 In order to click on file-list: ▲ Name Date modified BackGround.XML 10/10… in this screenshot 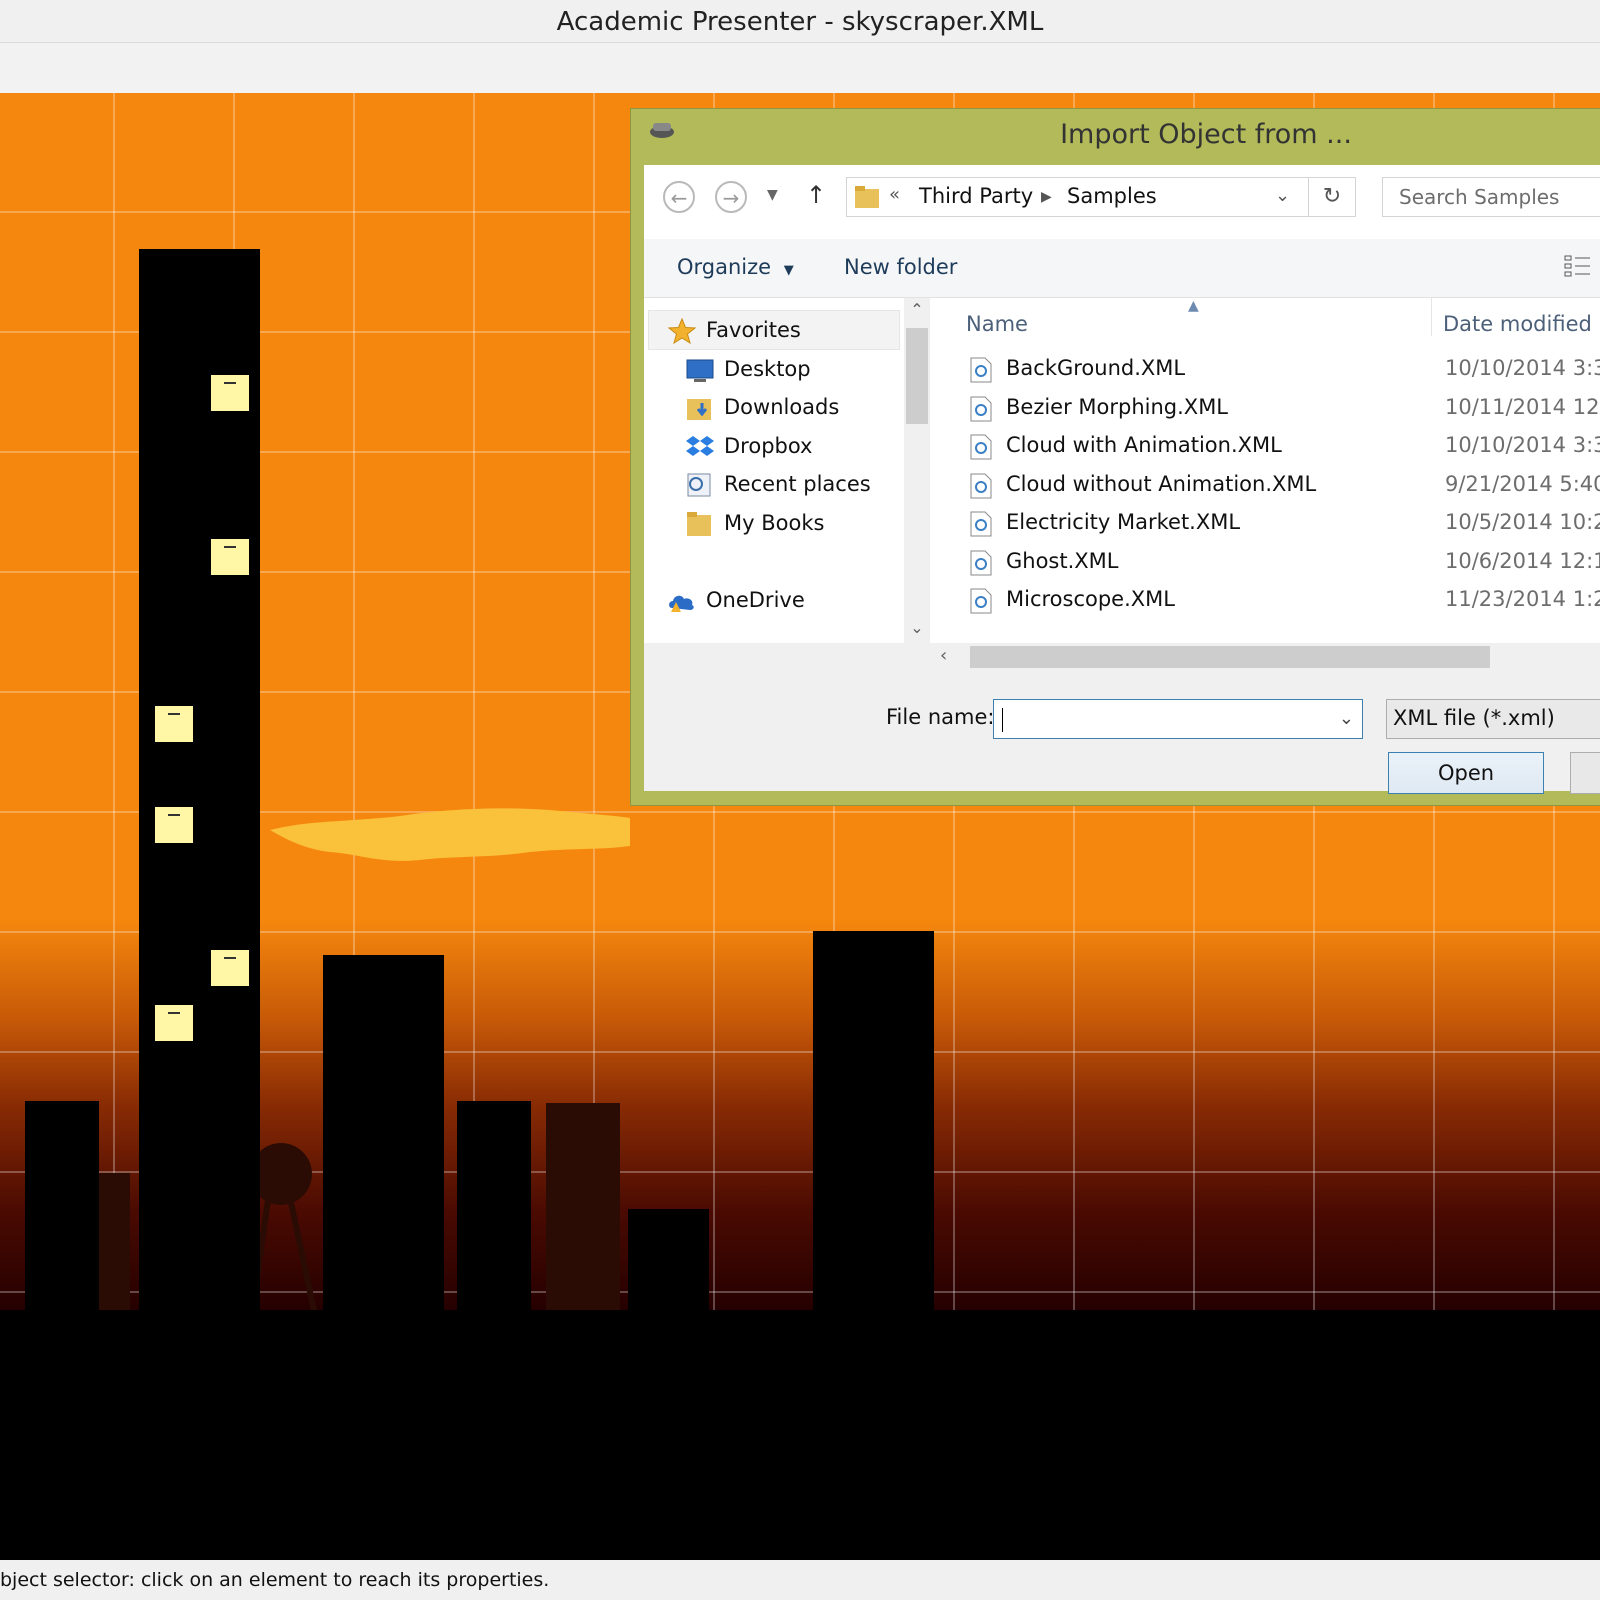, I will do `click(1265, 470)`.